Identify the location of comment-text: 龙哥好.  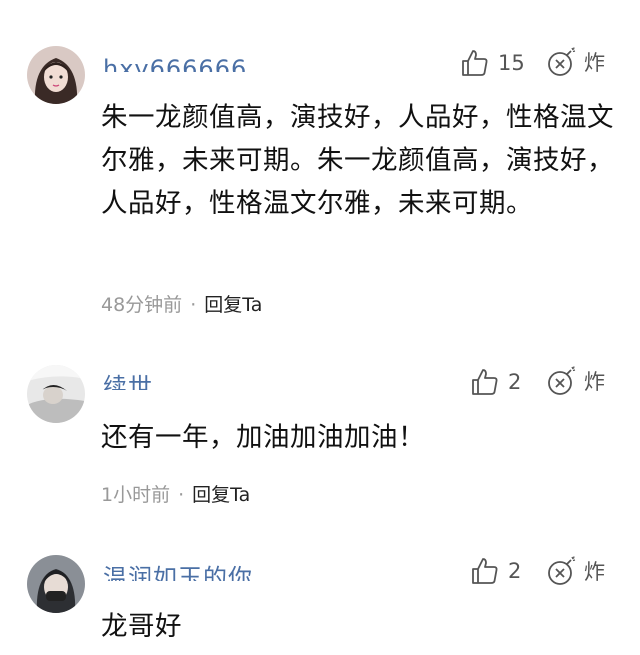
(141, 626).